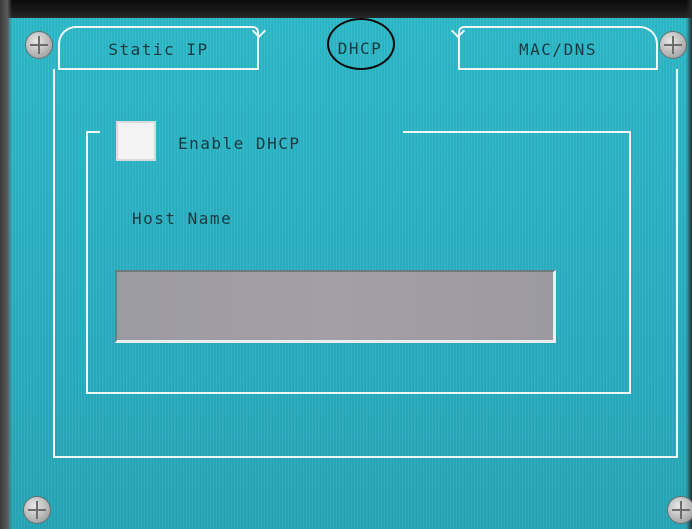 The height and width of the screenshot is (529, 692). I want to click on tab-mac-dns-label: MAC/DNS, so click(558, 49).